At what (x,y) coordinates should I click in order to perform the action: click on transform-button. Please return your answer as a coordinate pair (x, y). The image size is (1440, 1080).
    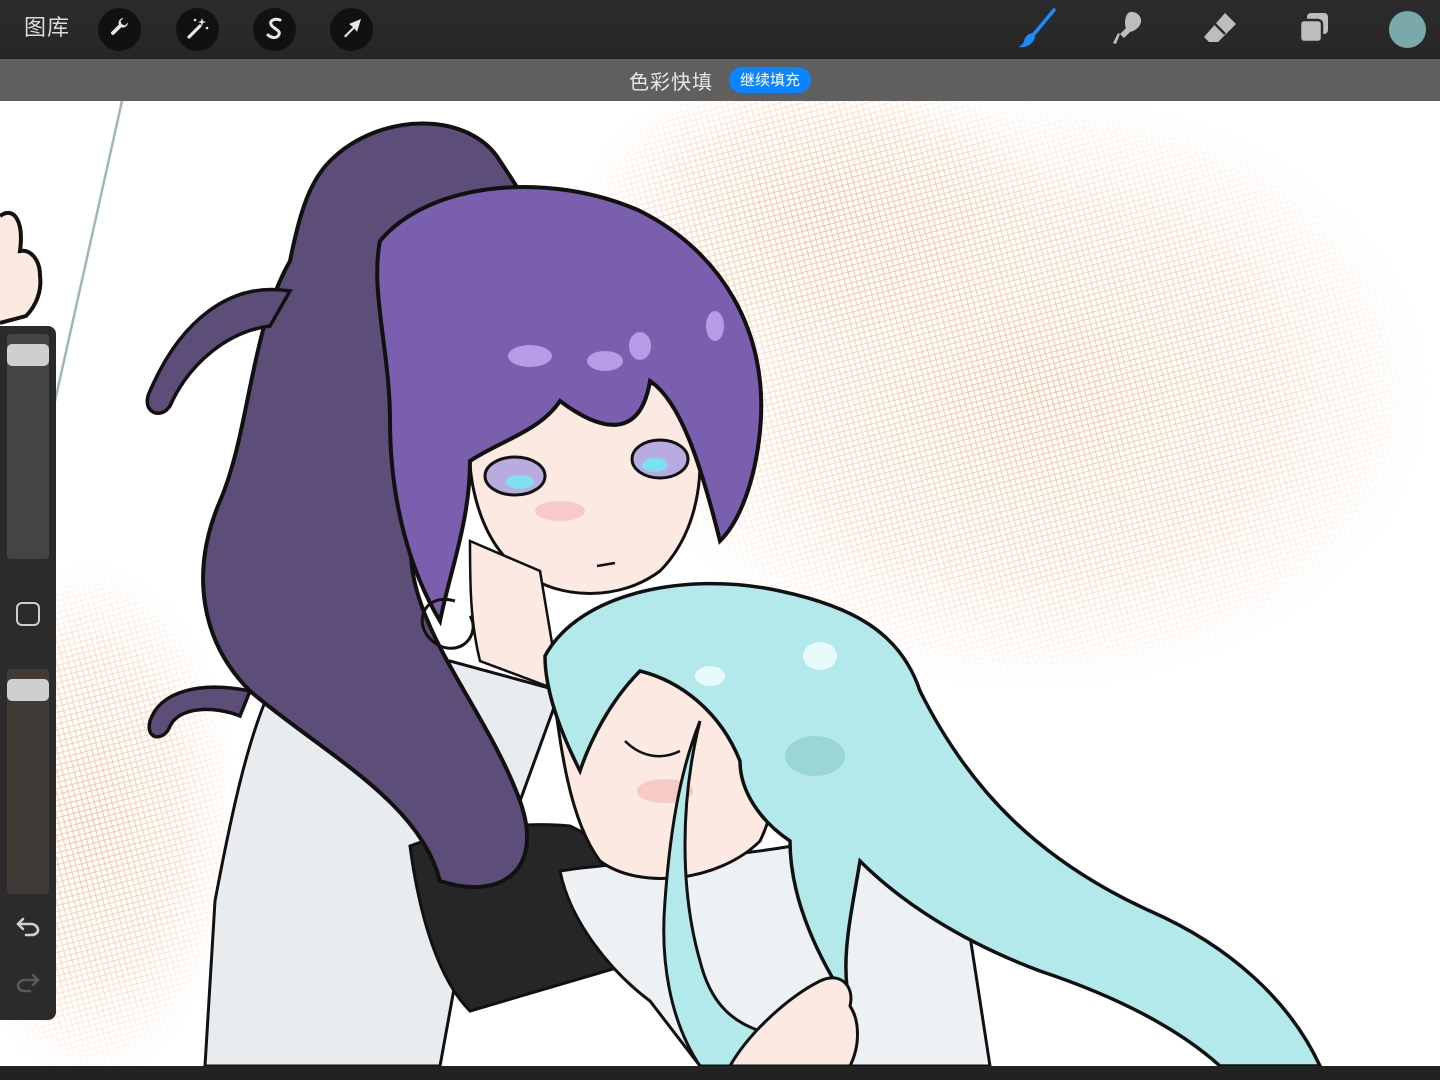
    Looking at the image, I should click on (351, 29).